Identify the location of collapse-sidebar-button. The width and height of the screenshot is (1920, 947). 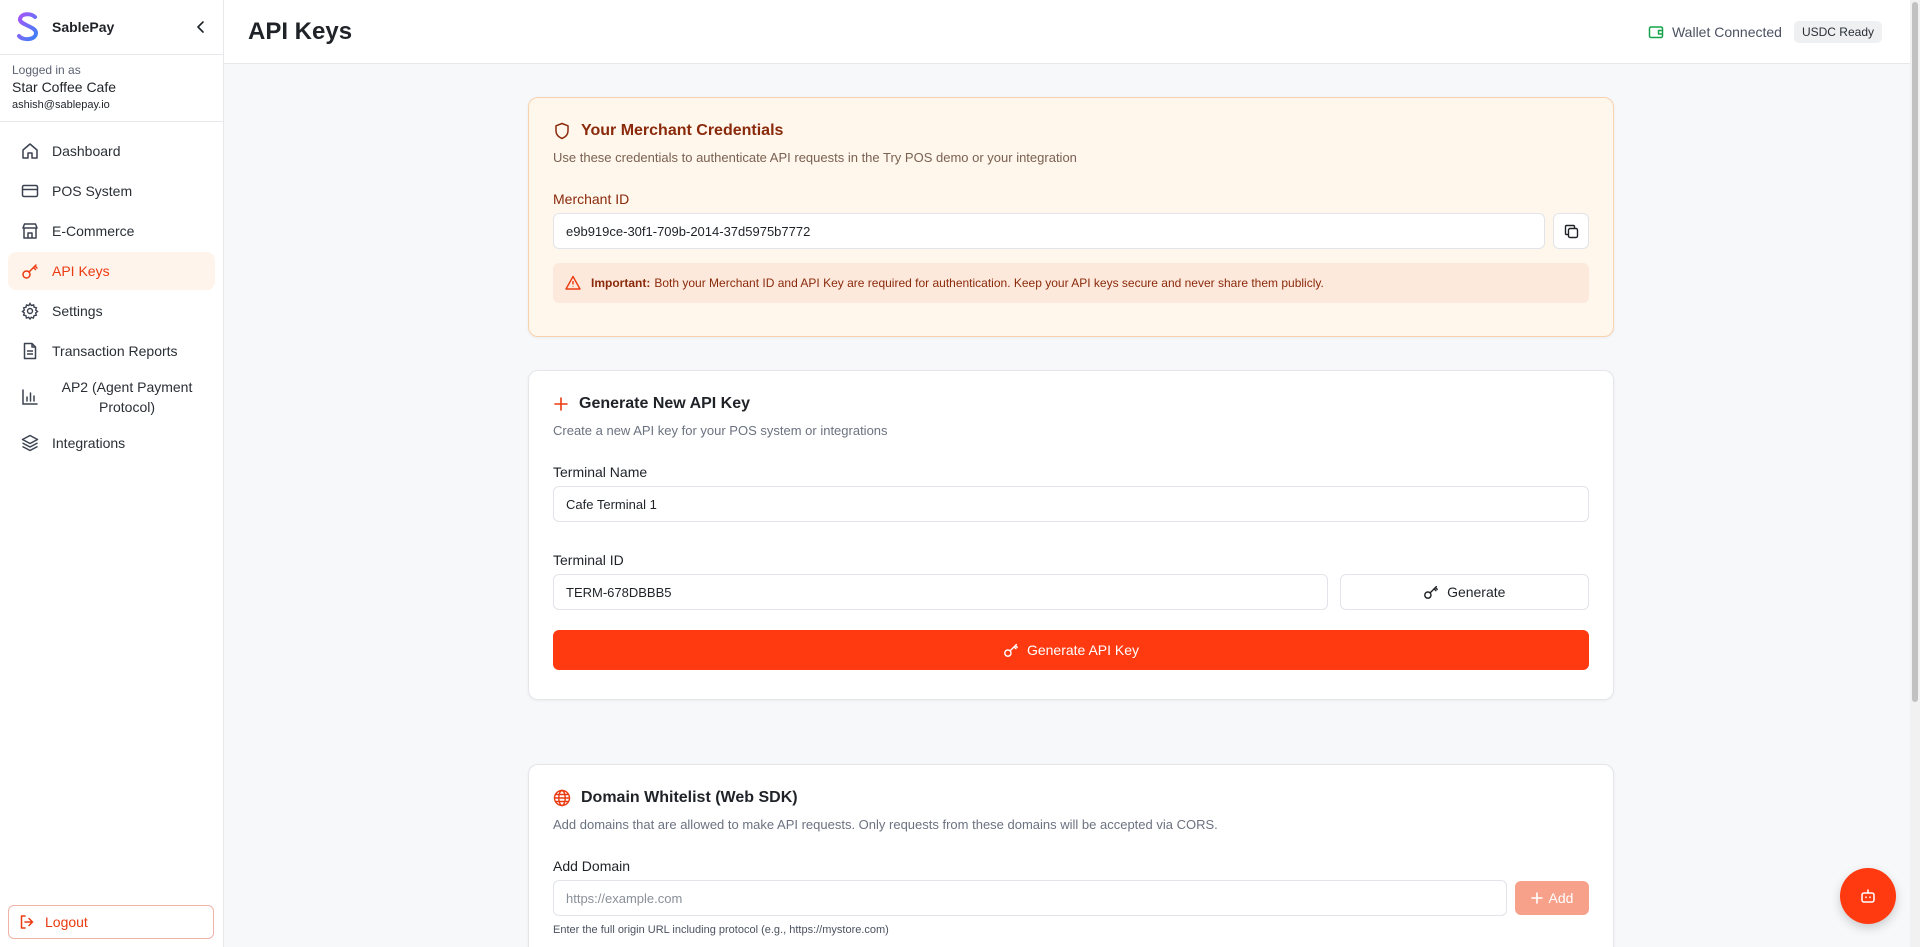
(201, 27).